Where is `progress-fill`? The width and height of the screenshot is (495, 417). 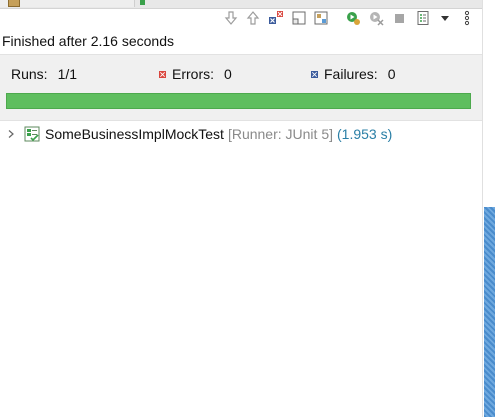
progress-fill is located at coordinates (238, 101).